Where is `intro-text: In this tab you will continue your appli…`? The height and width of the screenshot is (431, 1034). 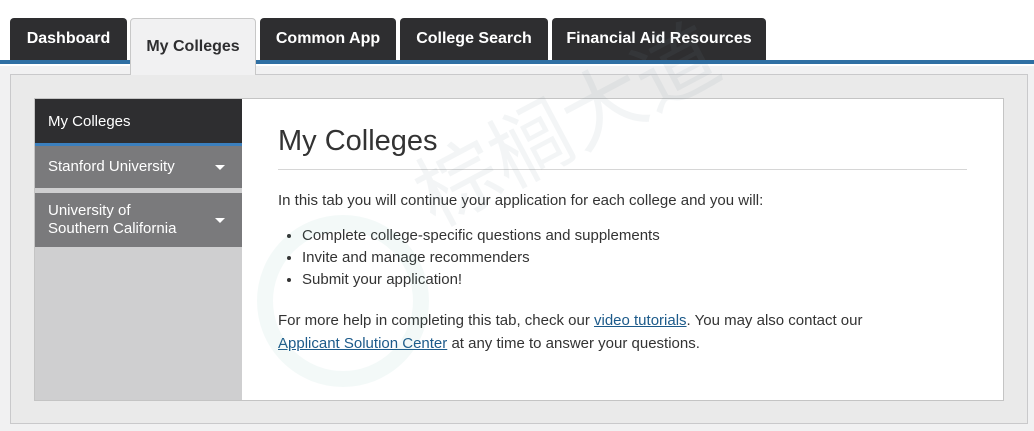
intro-text: In this tab you will continue your appli… is located at coordinates (521, 200).